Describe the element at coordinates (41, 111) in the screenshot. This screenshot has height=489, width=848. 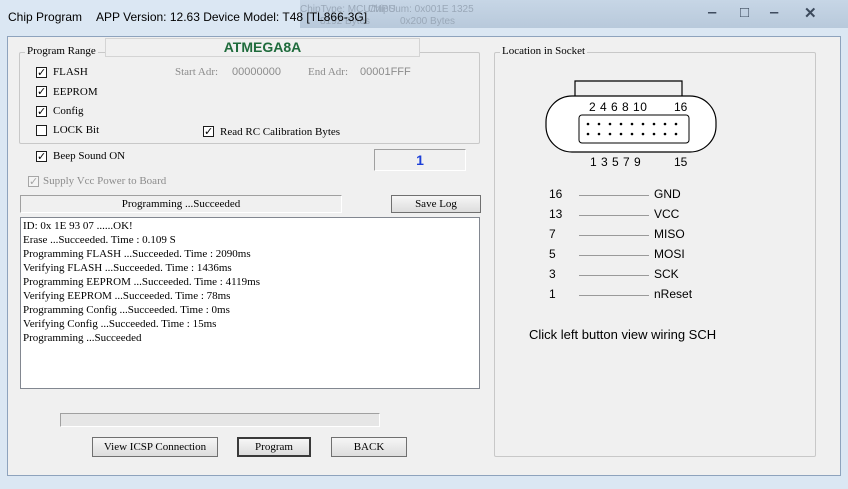
I see `config-checkbox: ✓` at that location.